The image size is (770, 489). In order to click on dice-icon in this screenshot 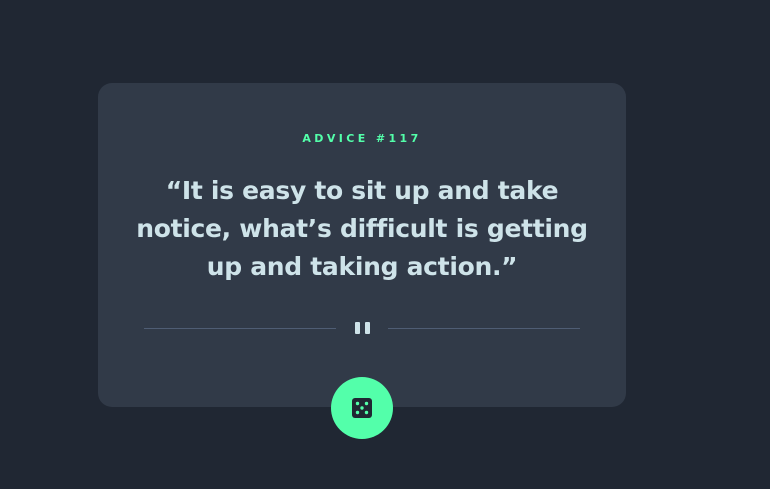, I will do `click(362, 408)`.